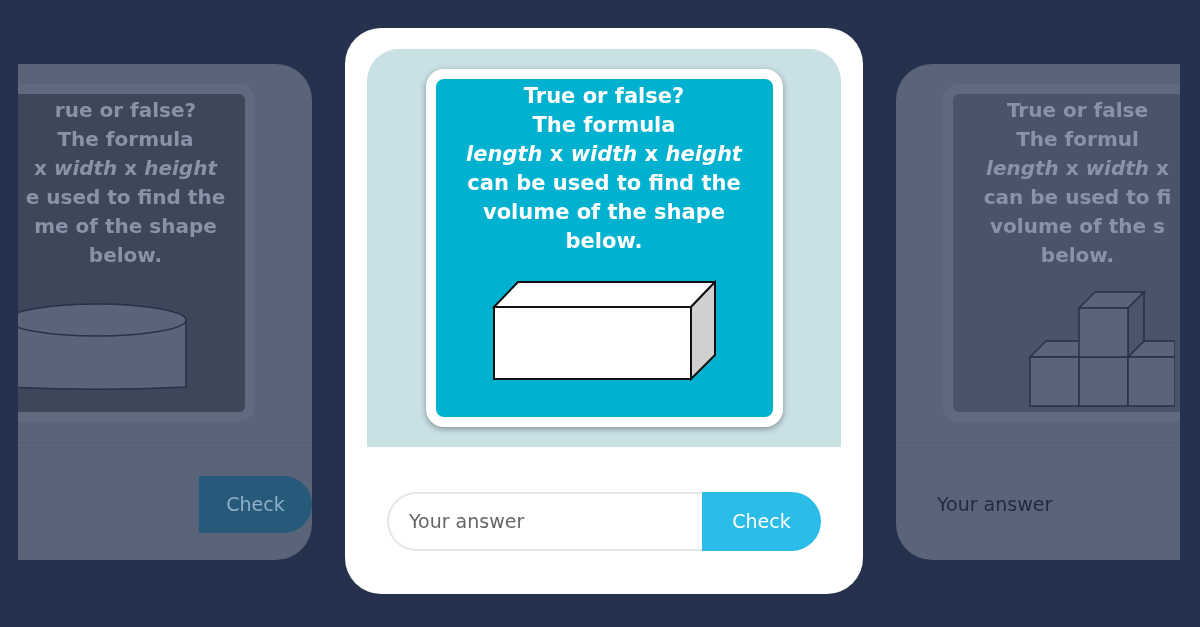 The image size is (1200, 627). I want to click on question-text: True or false, so click(1077, 110).